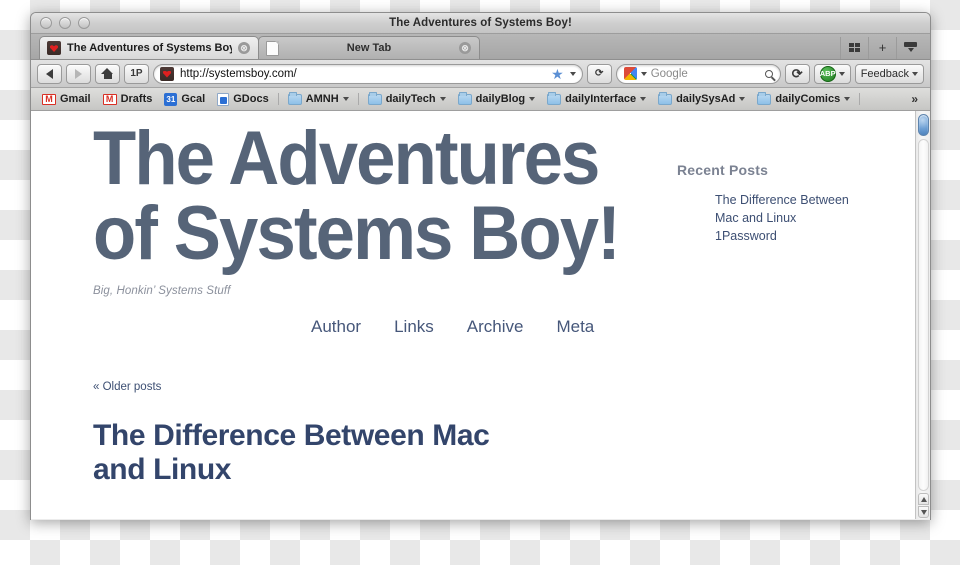 This screenshot has width=960, height=565. I want to click on list-all-tabs-button, so click(854, 47).